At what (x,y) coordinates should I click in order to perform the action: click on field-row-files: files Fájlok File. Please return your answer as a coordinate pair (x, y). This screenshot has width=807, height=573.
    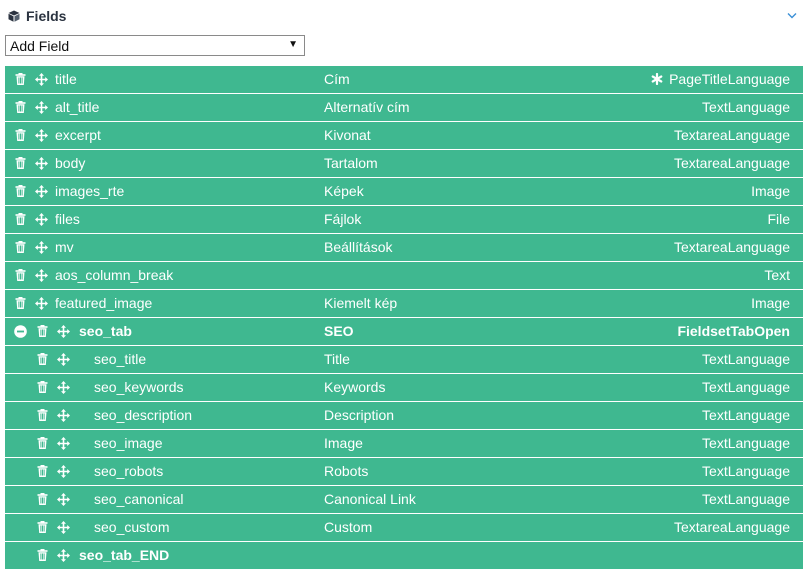
    Looking at the image, I should click on (404, 219).